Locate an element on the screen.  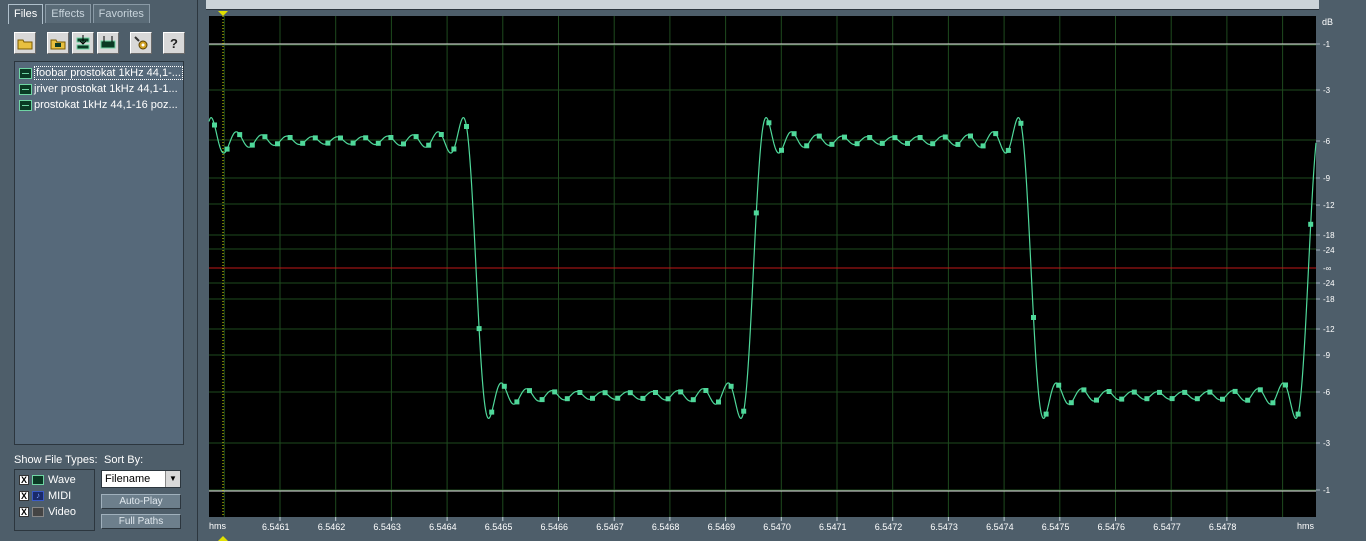
open-file-icon is located at coordinates (58, 43).